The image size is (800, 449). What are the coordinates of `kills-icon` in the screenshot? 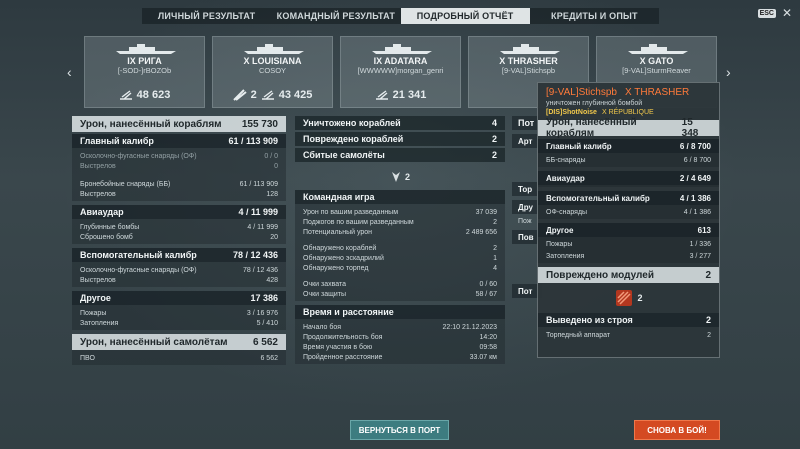 It's located at (239, 95).